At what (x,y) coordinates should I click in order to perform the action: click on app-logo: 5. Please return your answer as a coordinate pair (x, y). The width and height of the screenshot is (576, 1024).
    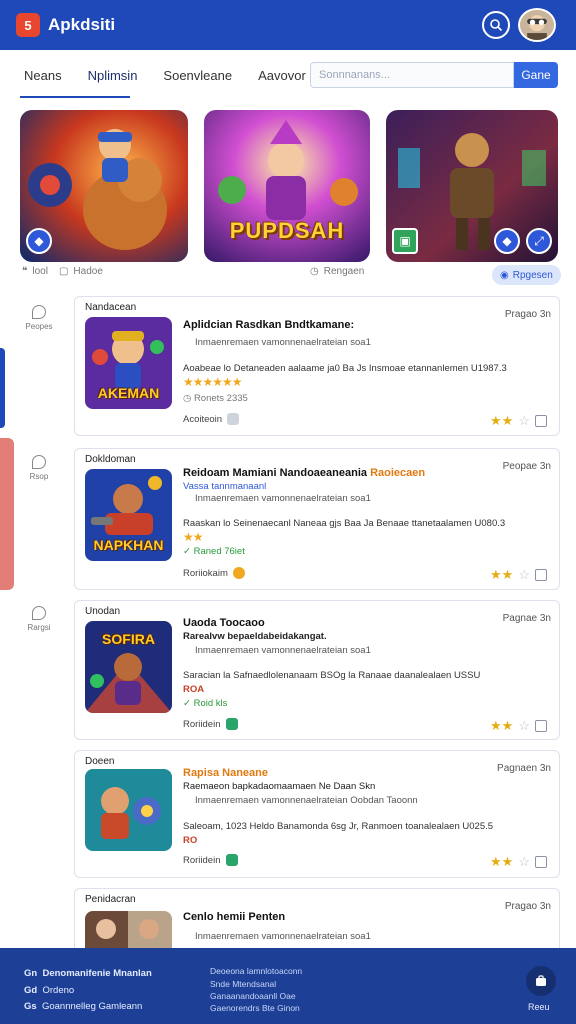
    Looking at the image, I should click on (28, 25).